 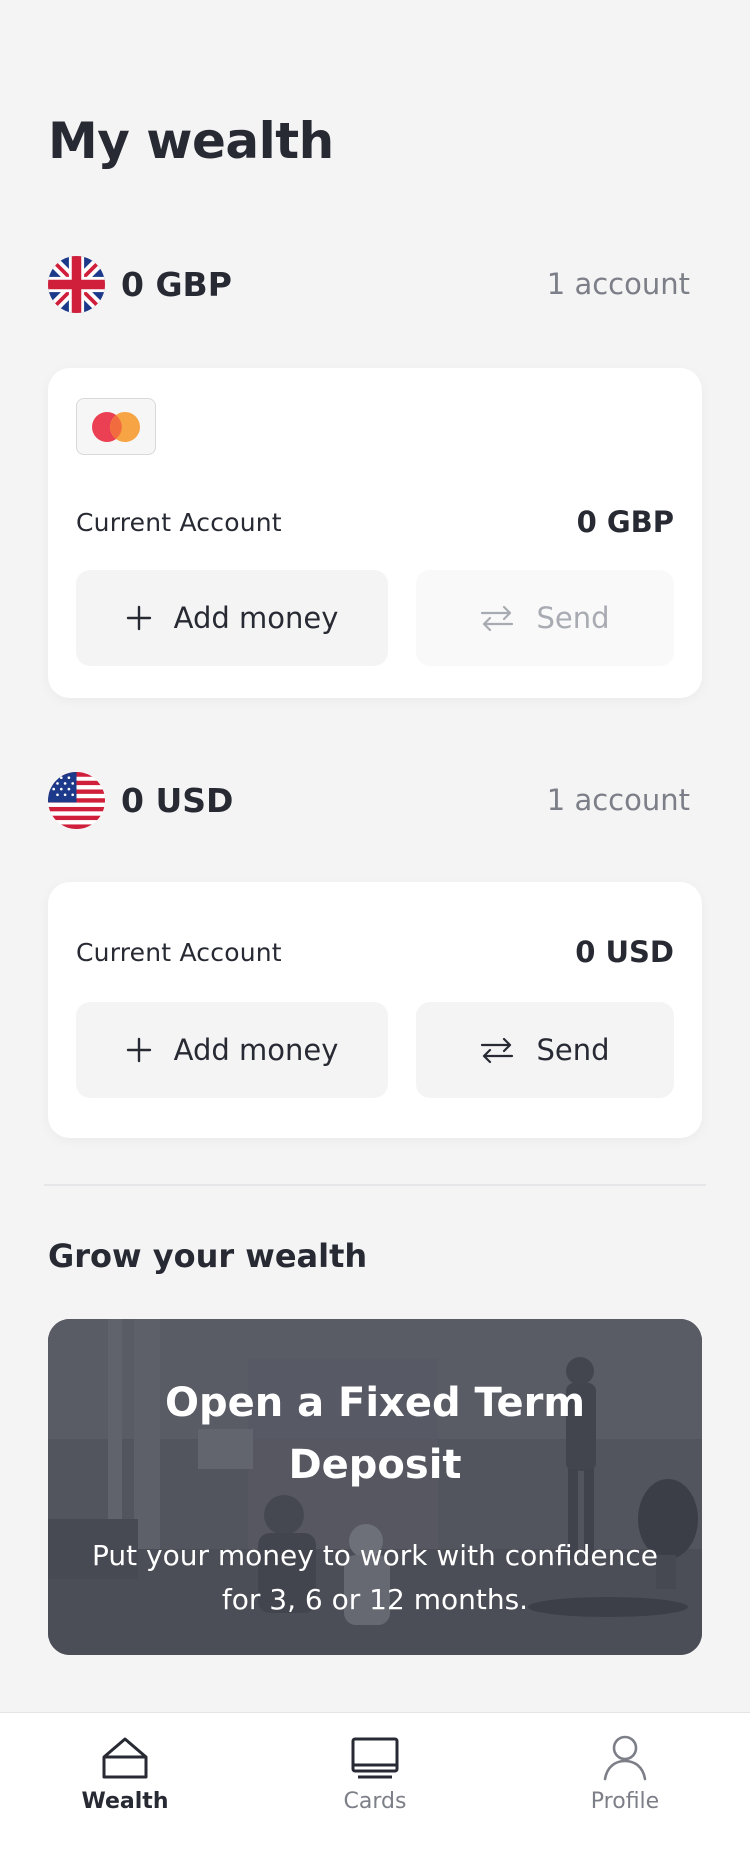 What do you see at coordinates (208, 1256) in the screenshot?
I see `grow-section-title: Grow your wealth` at bounding box center [208, 1256].